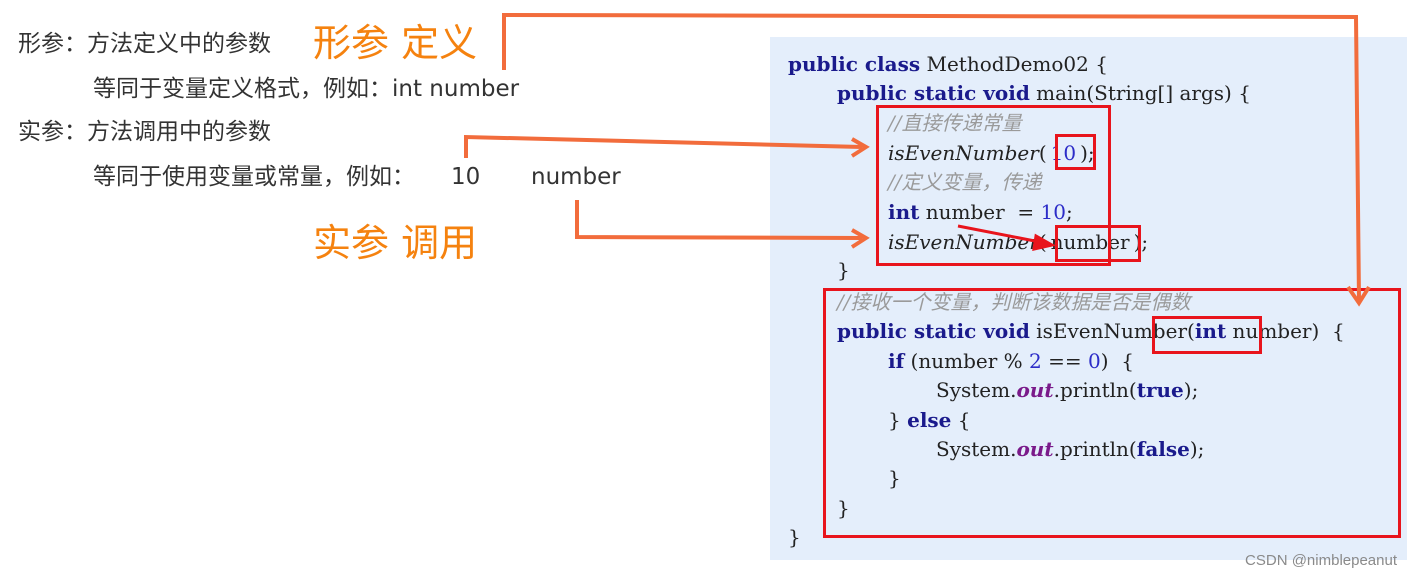  I want to click on watermark: CSDN @nimblepeanut, so click(1321, 560).